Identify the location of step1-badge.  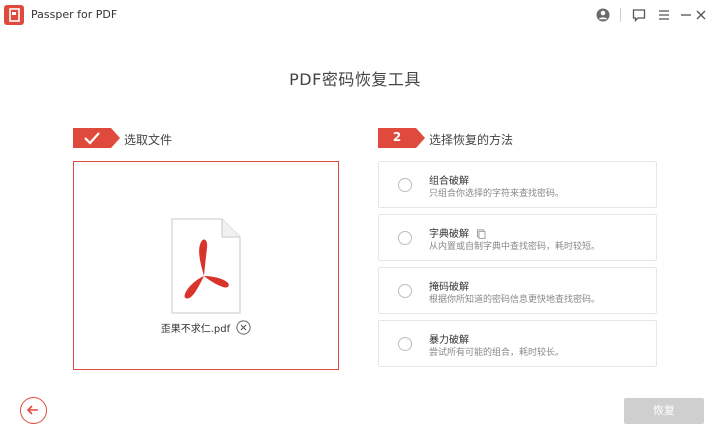
(96, 138).